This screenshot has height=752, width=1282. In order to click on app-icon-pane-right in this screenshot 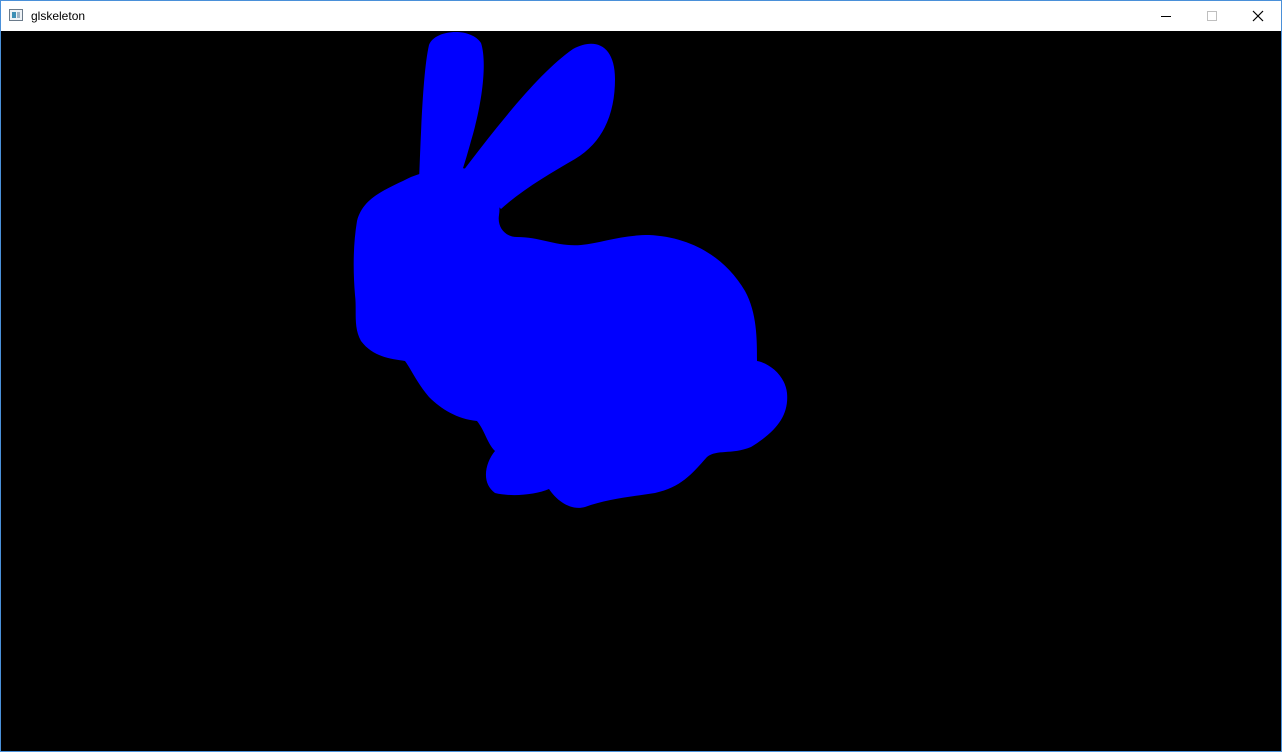, I will do `click(18, 15)`.